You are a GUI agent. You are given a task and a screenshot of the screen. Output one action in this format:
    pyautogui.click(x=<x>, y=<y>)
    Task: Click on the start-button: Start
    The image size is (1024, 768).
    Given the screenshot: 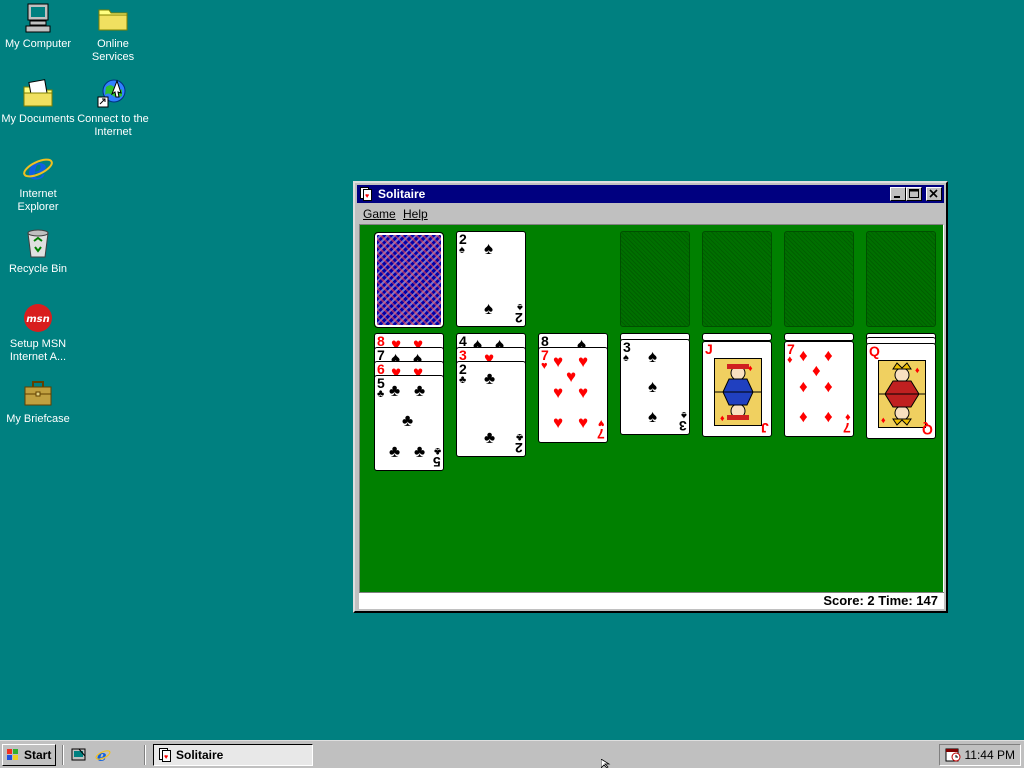 What is the action you would take?
    pyautogui.click(x=29, y=755)
    